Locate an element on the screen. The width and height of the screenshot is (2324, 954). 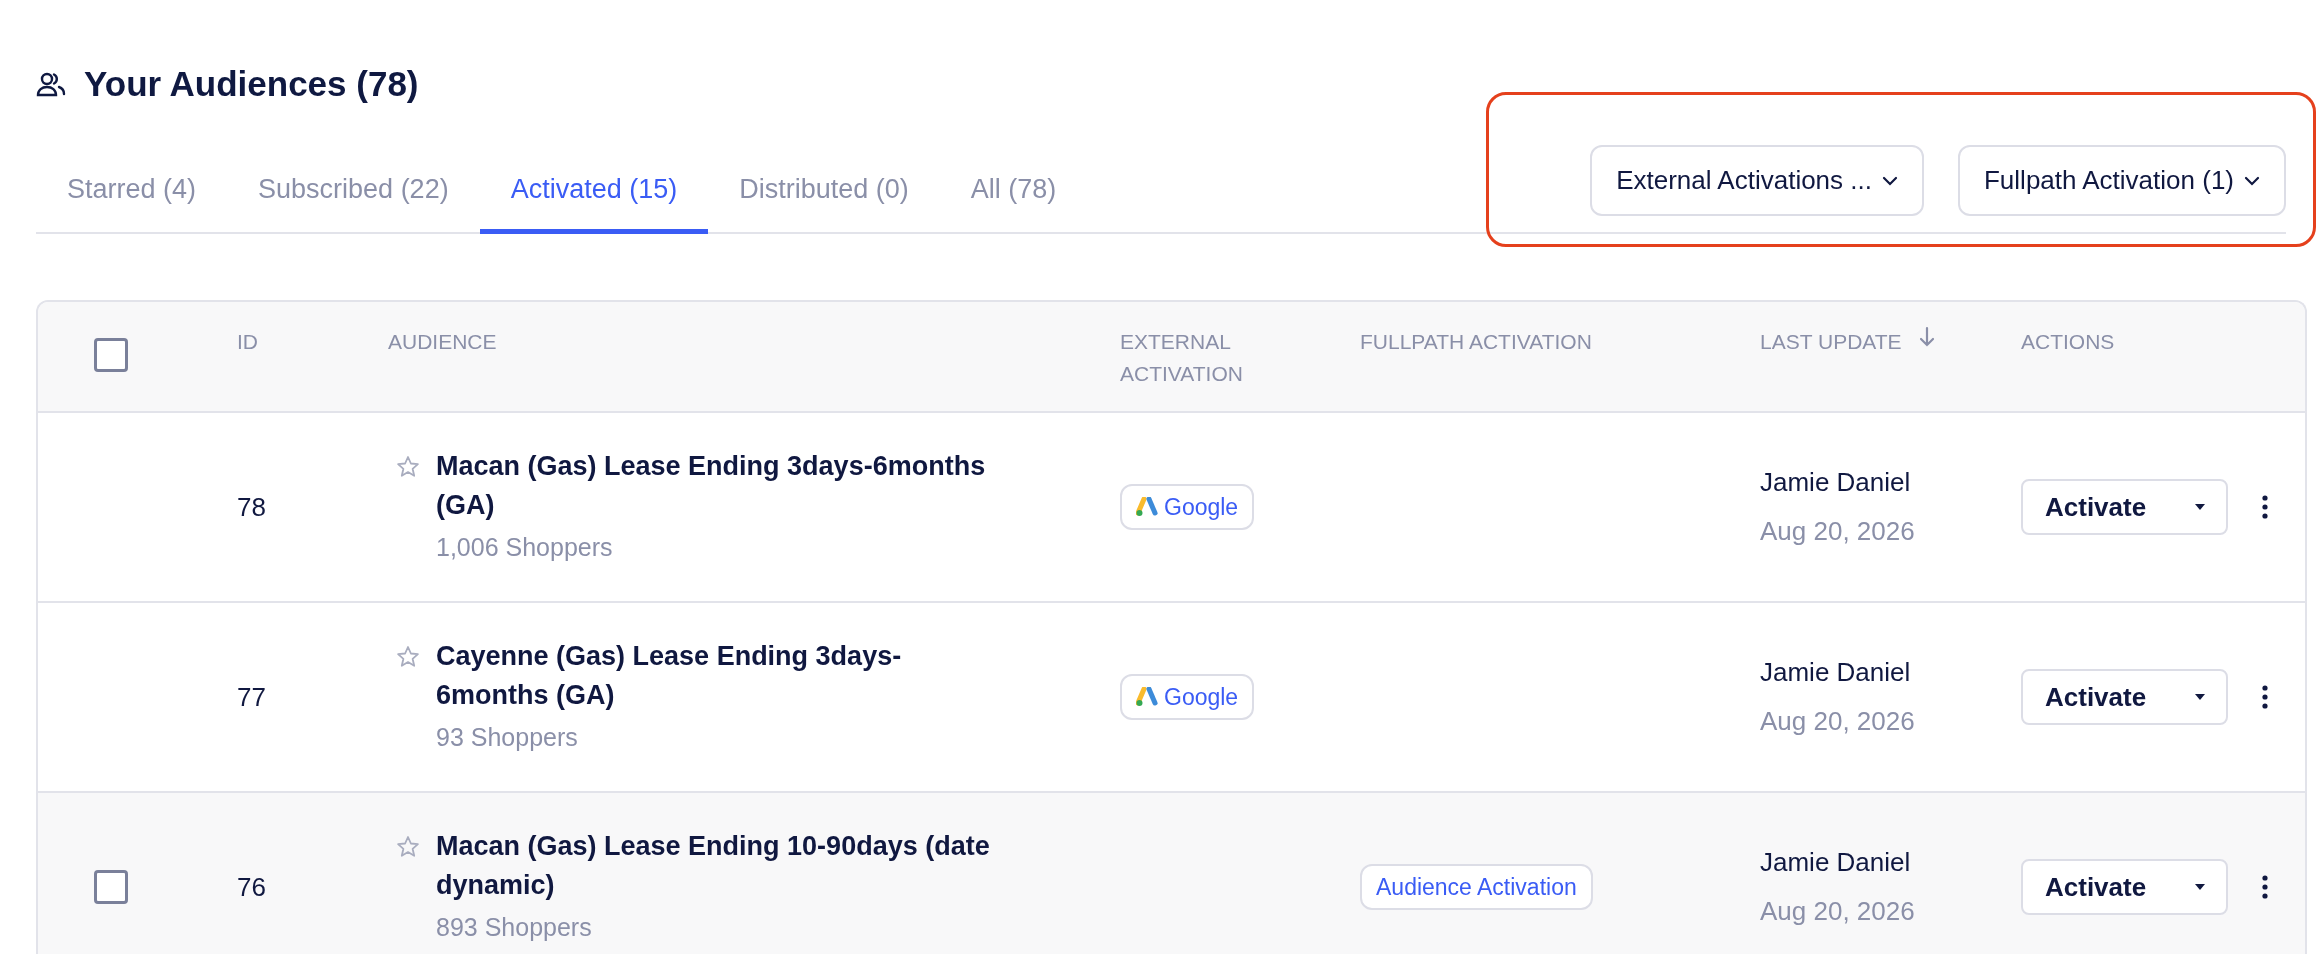
column-header: ID is located at coordinates (247, 342).